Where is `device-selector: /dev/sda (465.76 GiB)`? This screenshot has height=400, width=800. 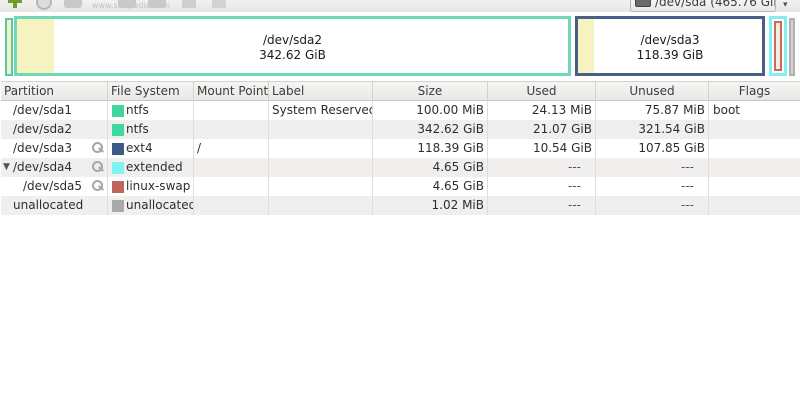
device-selector: /dev/sda (465.76 GiB) is located at coordinates (703, 6).